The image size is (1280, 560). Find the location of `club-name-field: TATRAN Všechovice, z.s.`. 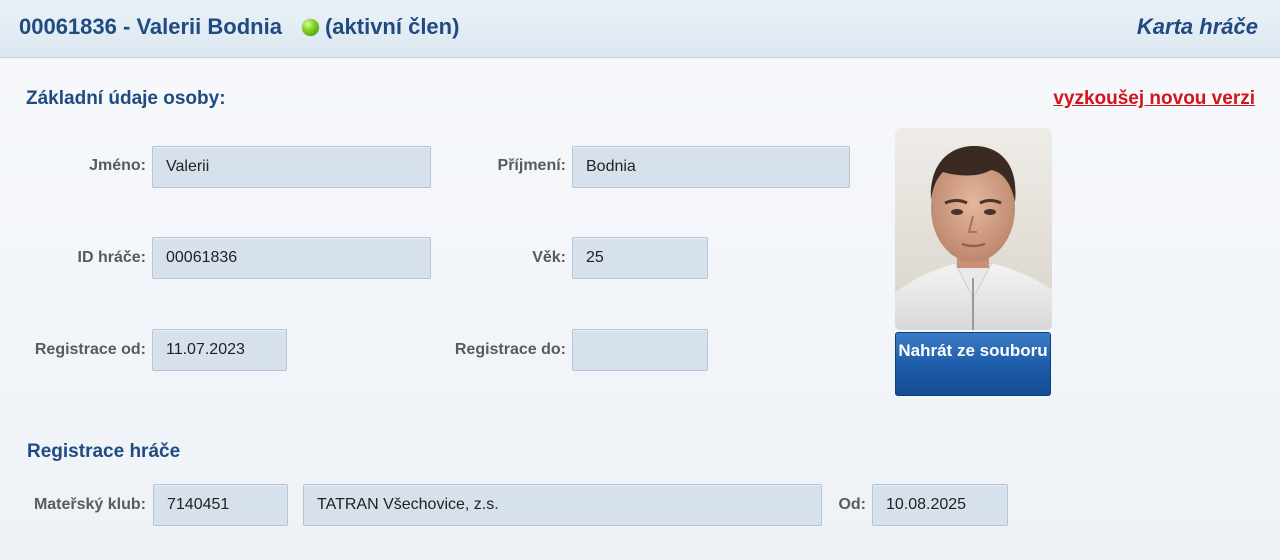

club-name-field: TATRAN Všechovice, z.s. is located at coordinates (562, 505).